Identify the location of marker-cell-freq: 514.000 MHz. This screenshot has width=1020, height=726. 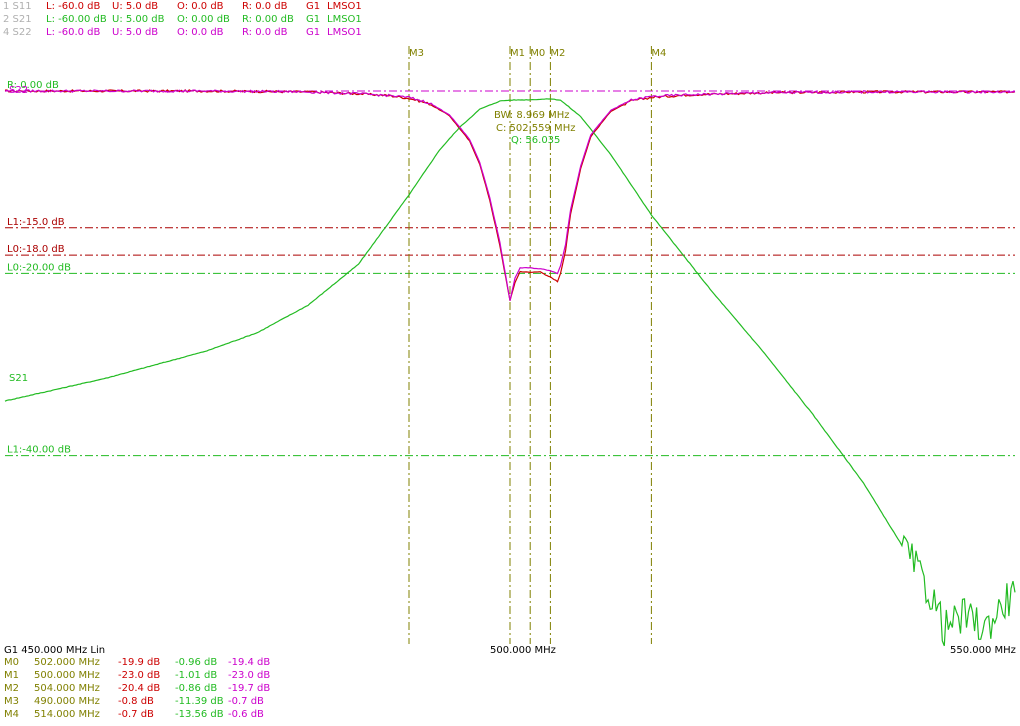
(67, 714).